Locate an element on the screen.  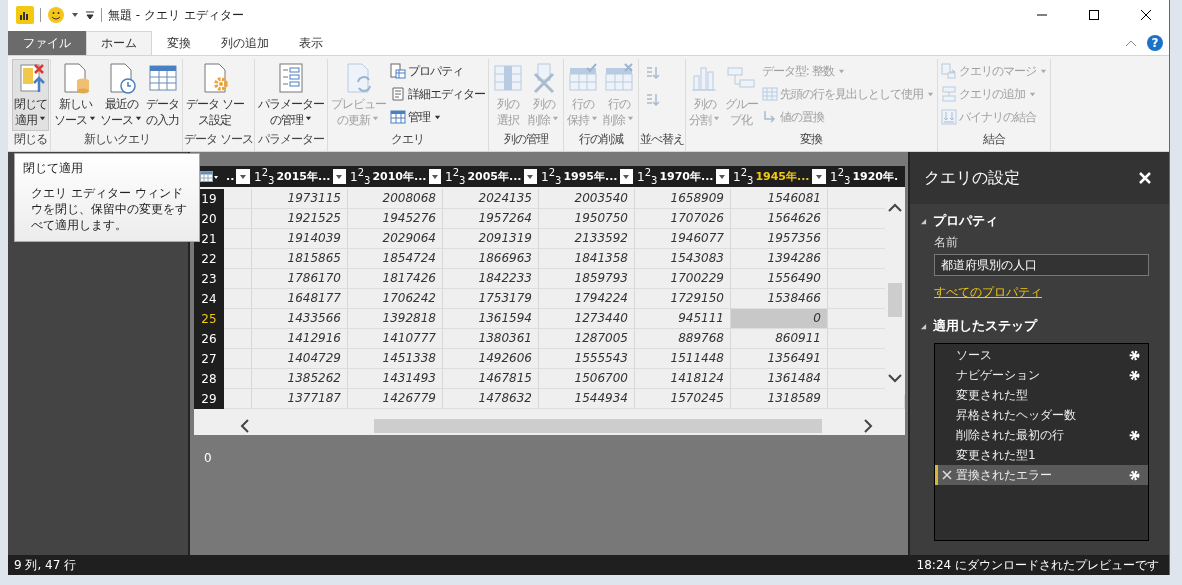
table-cell: 1318589 is located at coordinates (779, 399).